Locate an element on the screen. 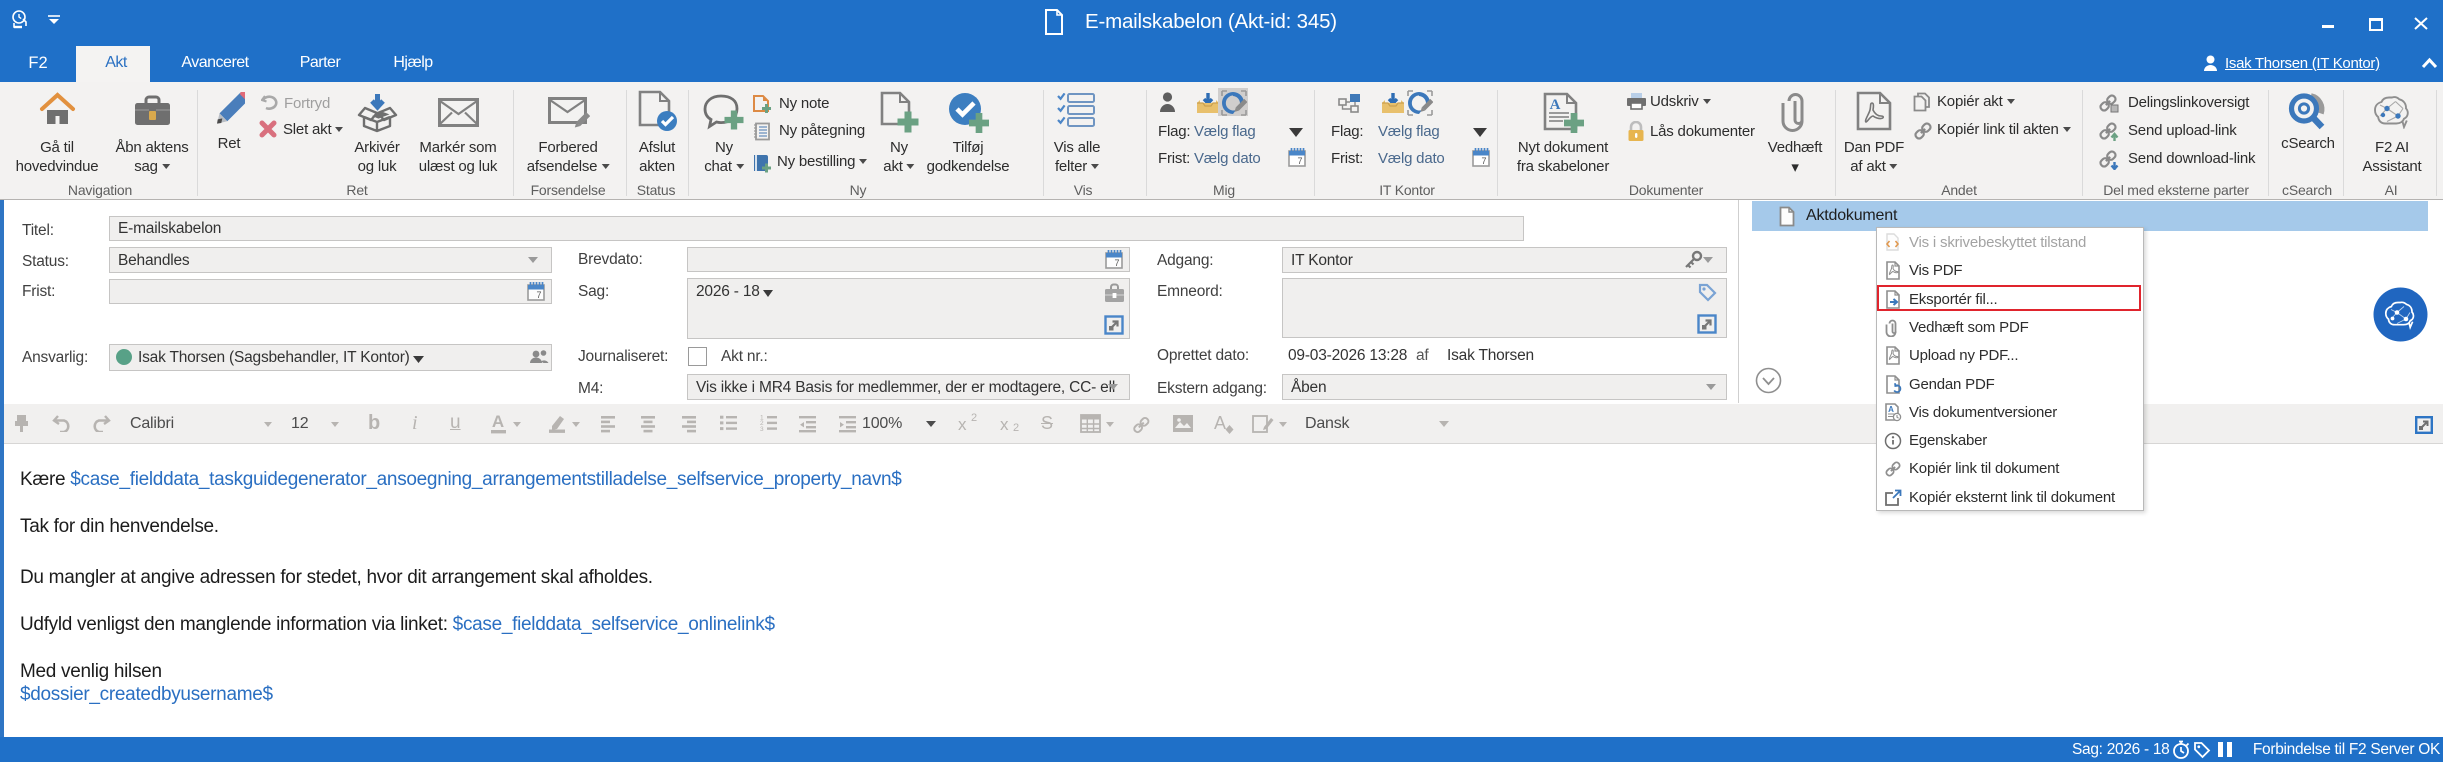  svg-text: 3 is located at coordinates (762, 429).